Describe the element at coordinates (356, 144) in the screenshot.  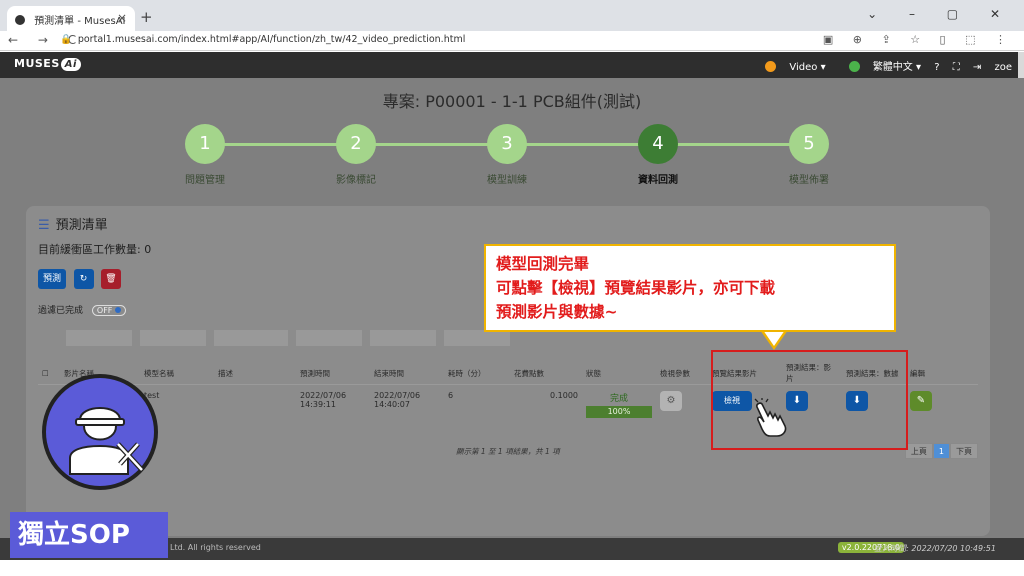
I see `step-circle: 2` at that location.